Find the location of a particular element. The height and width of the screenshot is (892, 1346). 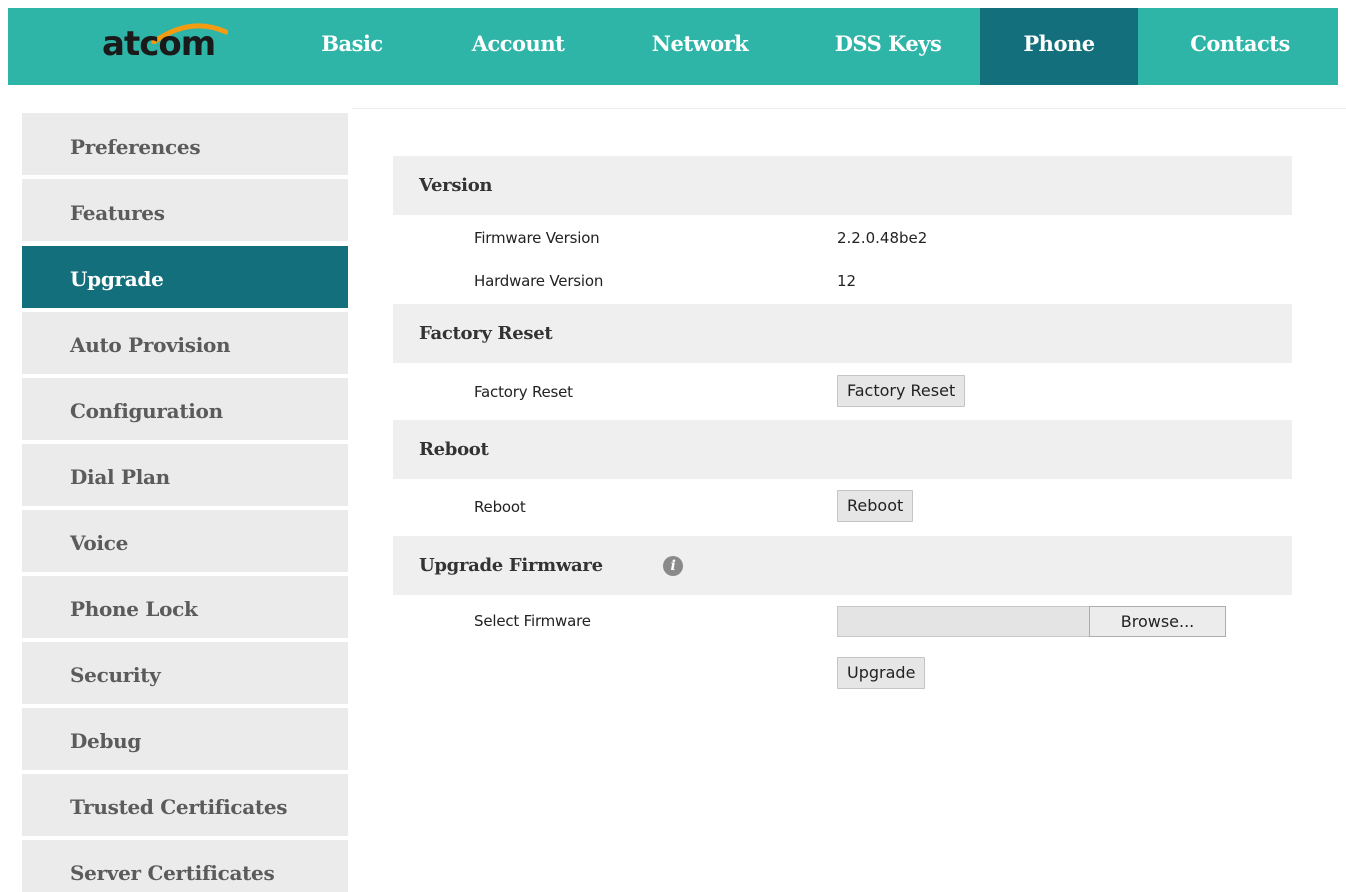

logo-text: atcom is located at coordinates (159, 44).